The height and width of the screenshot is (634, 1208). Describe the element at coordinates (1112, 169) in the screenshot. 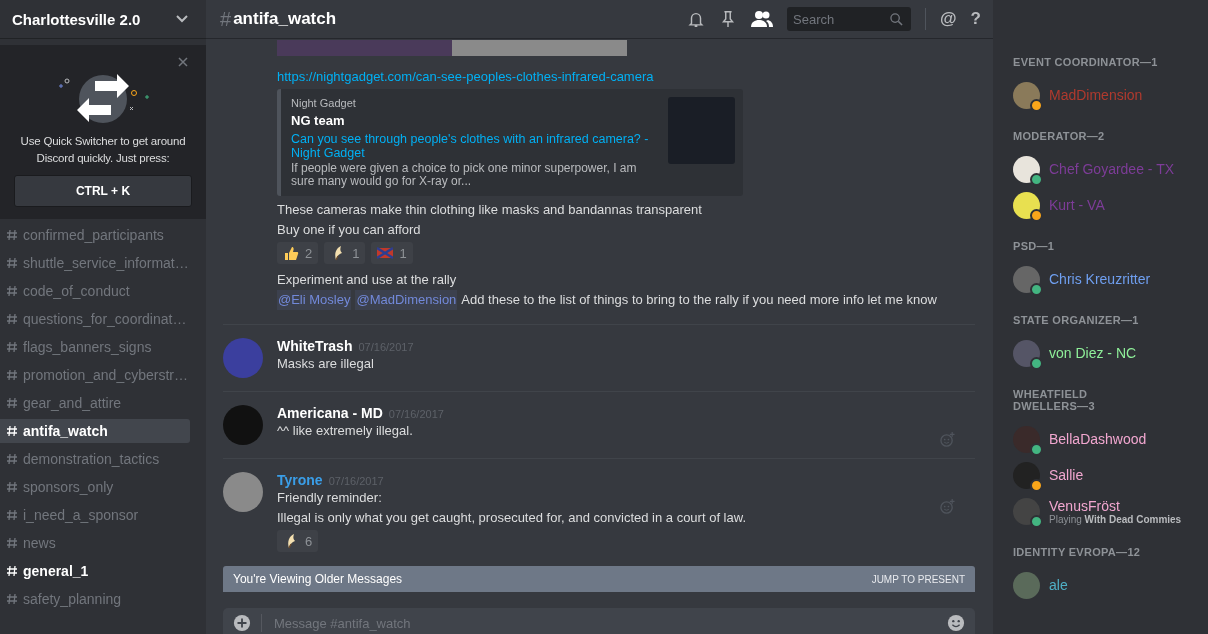

I see `member-name: Chef Goyardee - TX` at that location.